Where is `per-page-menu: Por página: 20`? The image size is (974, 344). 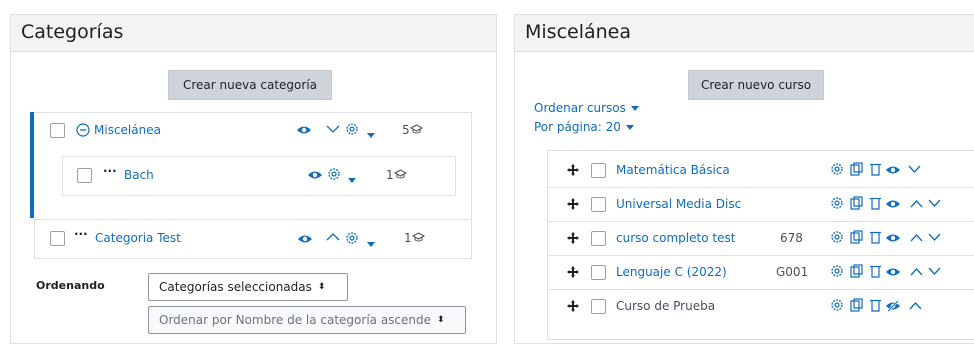
per-page-menu: Por página: 20 is located at coordinates (584, 127).